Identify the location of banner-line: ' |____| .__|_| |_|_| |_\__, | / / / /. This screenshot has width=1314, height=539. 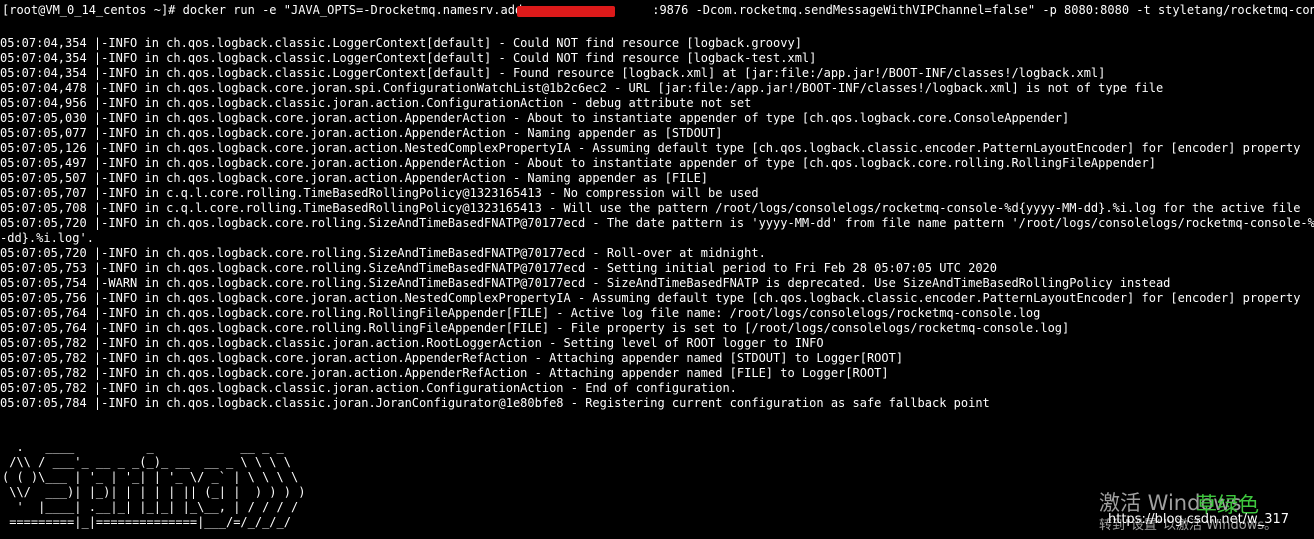
(150, 507).